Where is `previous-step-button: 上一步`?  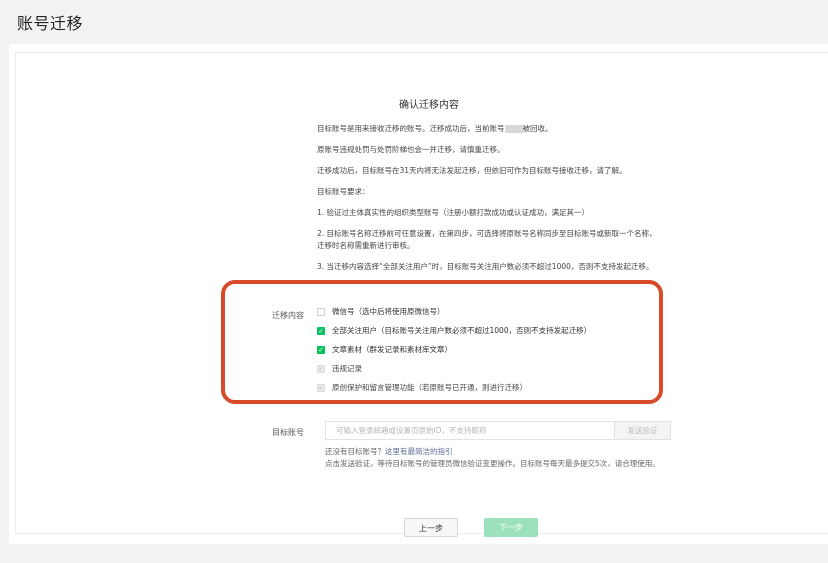 previous-step-button: 上一步 is located at coordinates (431, 527).